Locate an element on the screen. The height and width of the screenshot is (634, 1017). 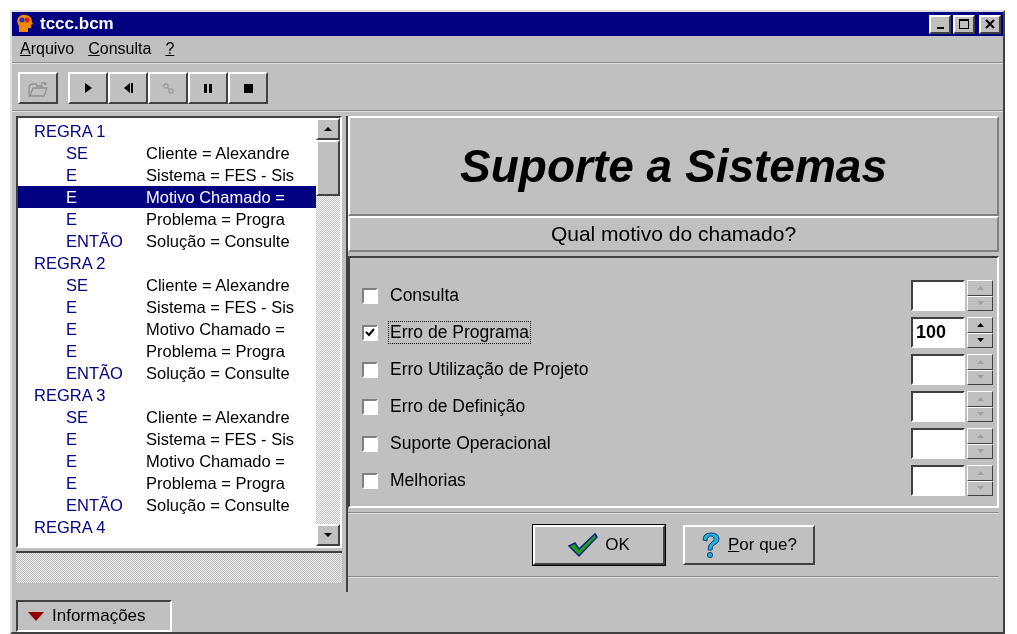
pause-icon is located at coordinates (208, 88).